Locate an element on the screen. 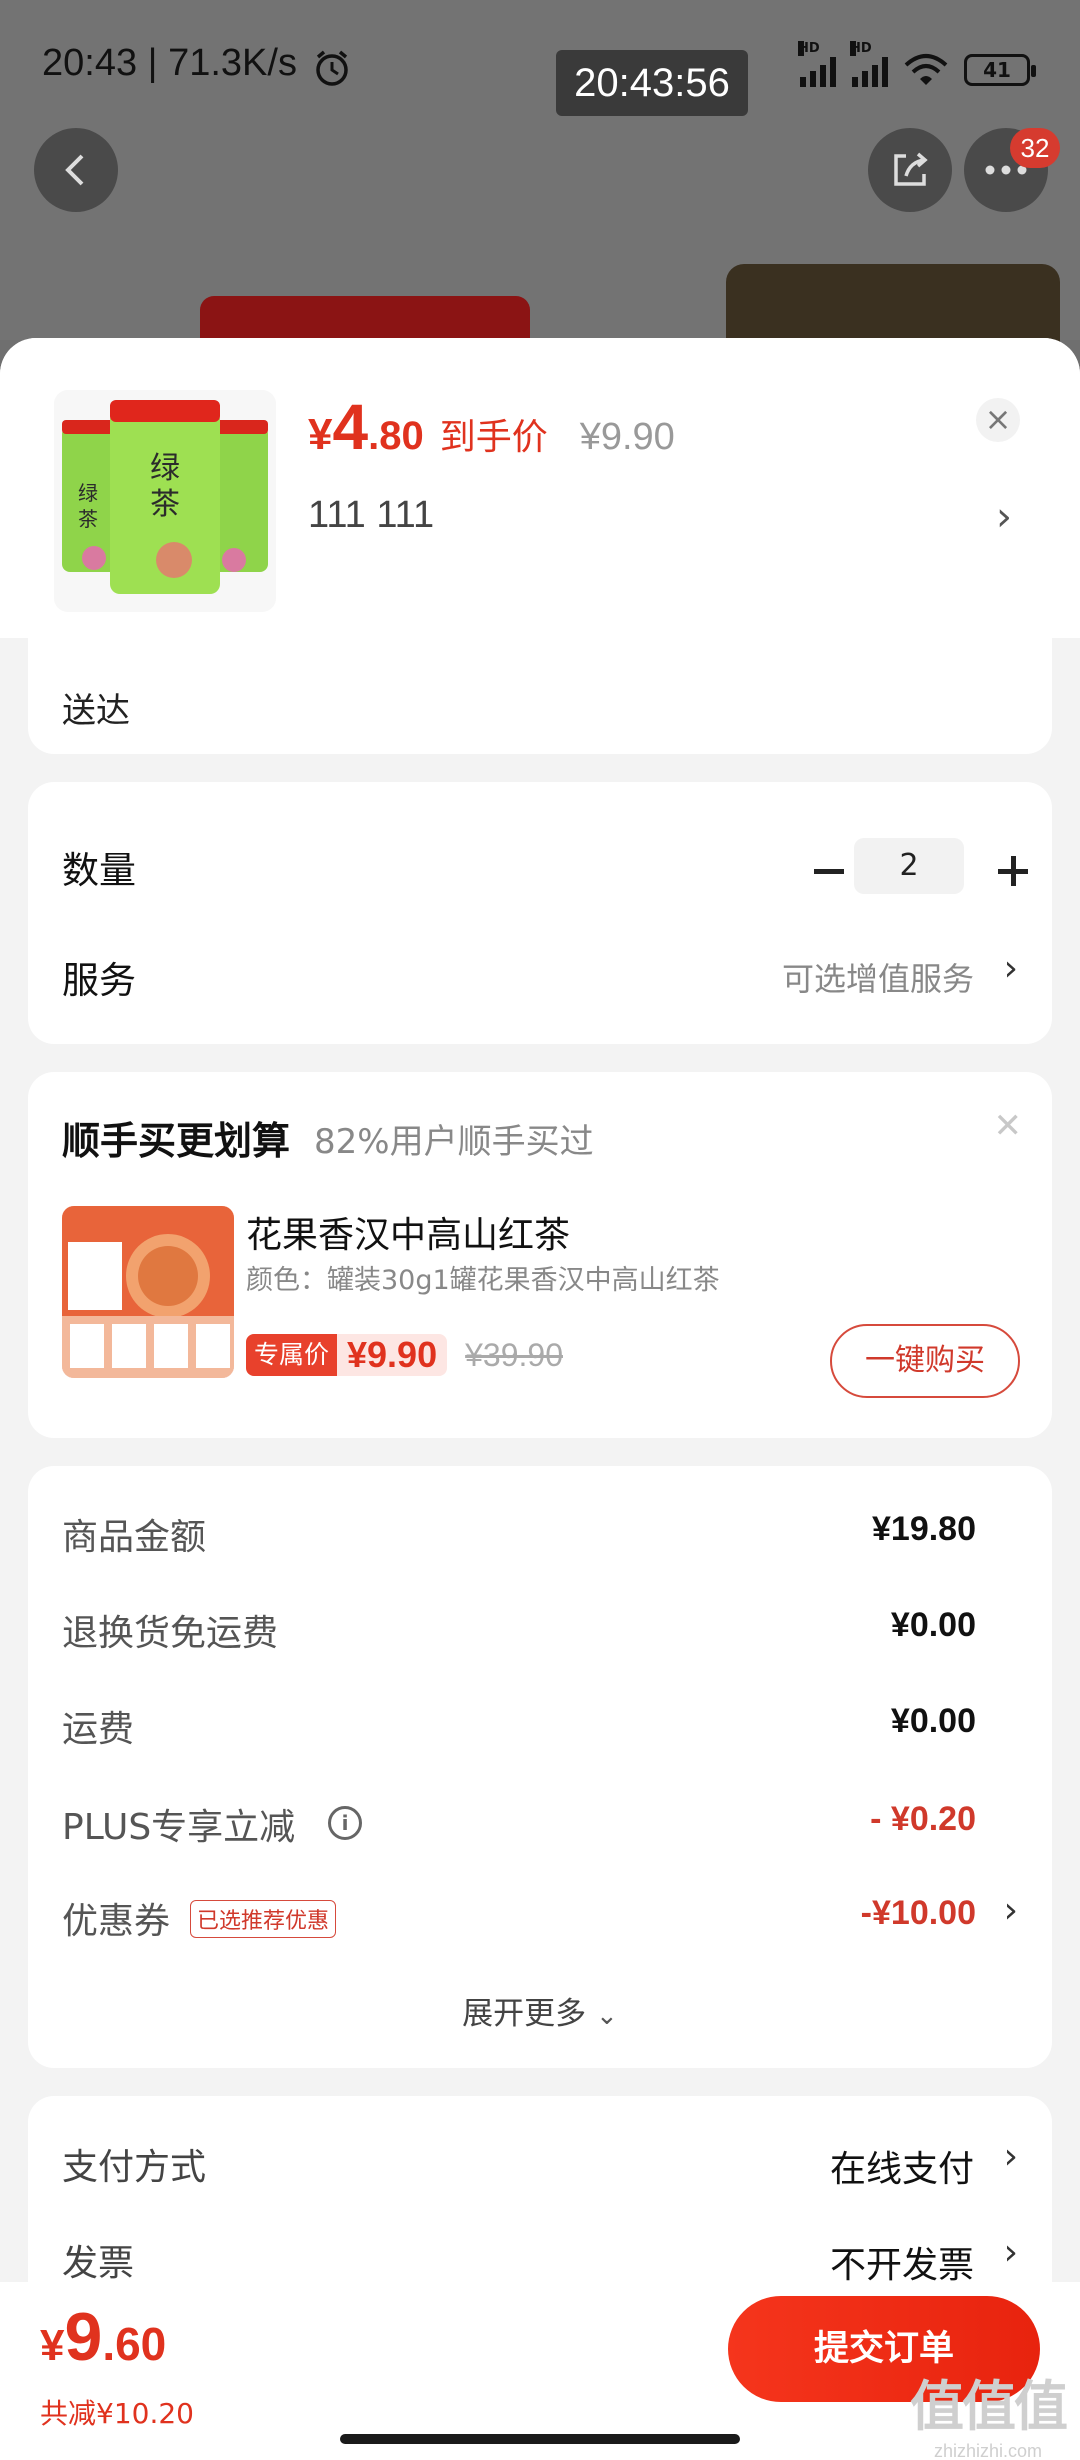  addon-product-image is located at coordinates (148, 1292).